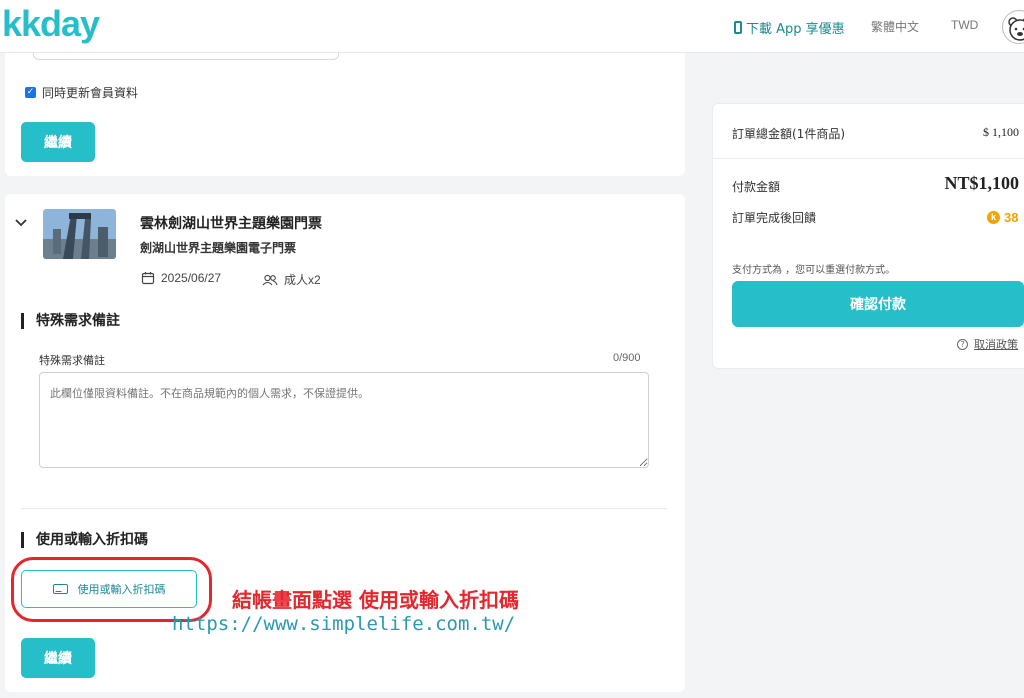 The width and height of the screenshot is (1024, 698). Describe the element at coordinates (60, 589) in the screenshot. I see `coupon-ticket-icon` at that location.